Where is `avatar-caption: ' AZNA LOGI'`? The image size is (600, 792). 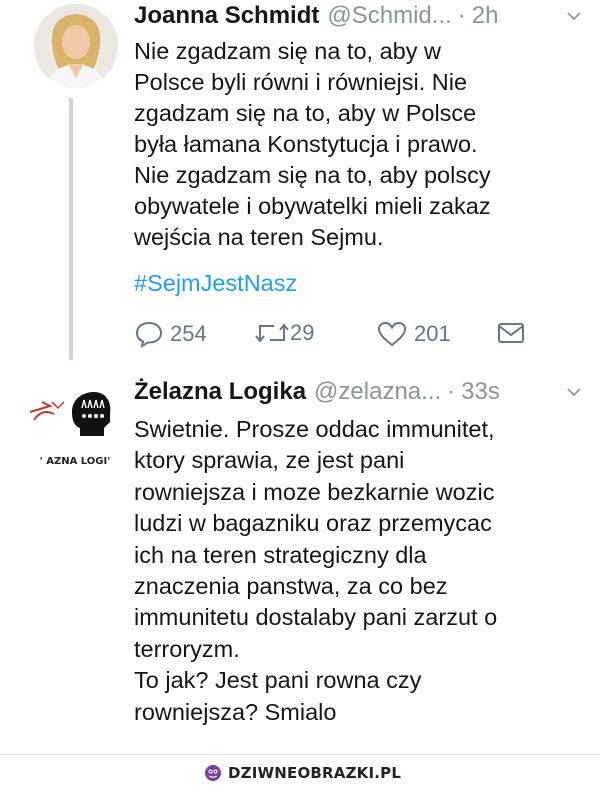 avatar-caption: ' AZNA LOGI' is located at coordinates (75, 461).